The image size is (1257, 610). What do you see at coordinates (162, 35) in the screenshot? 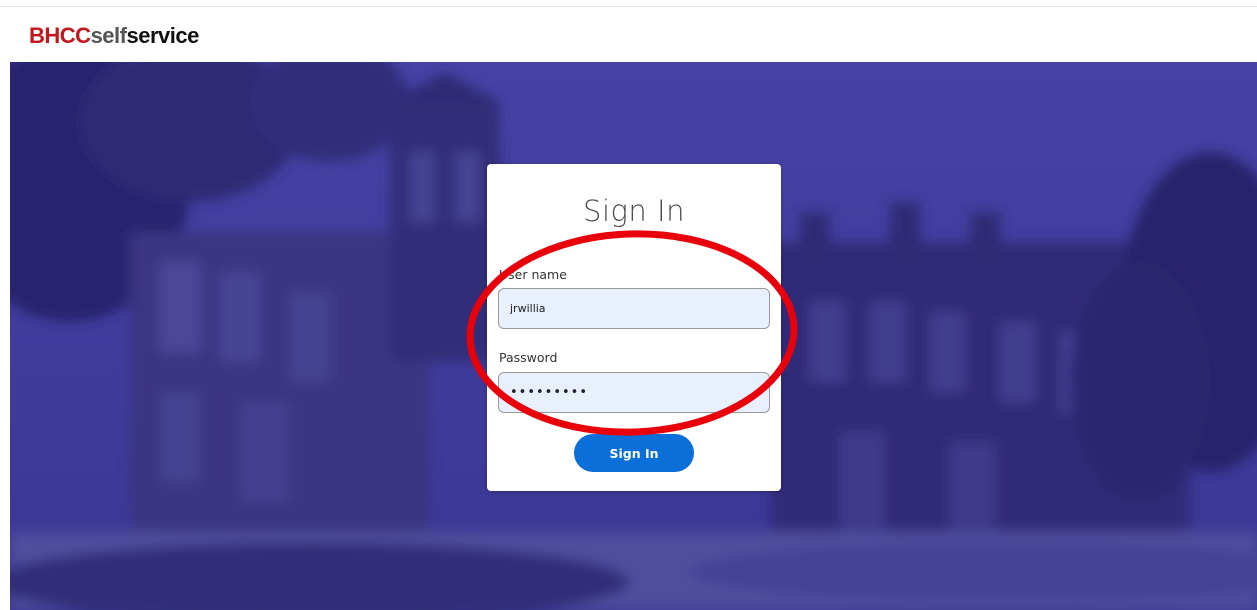
I see `logo-text-service: service` at bounding box center [162, 35].